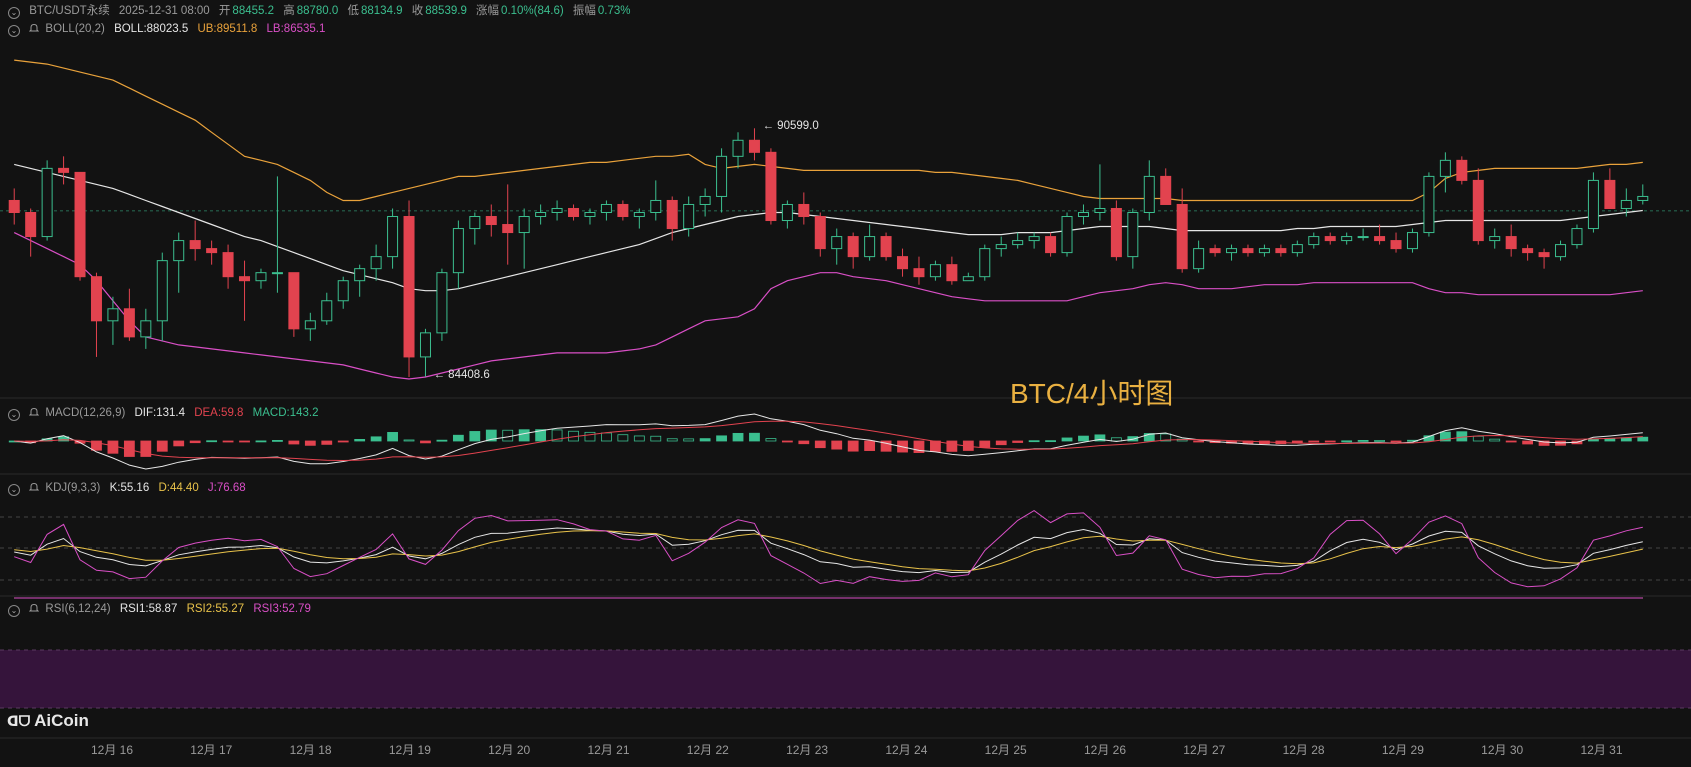 The width and height of the screenshot is (1691, 767). I want to click on boll-name: BOLL(20,2), so click(74, 29).